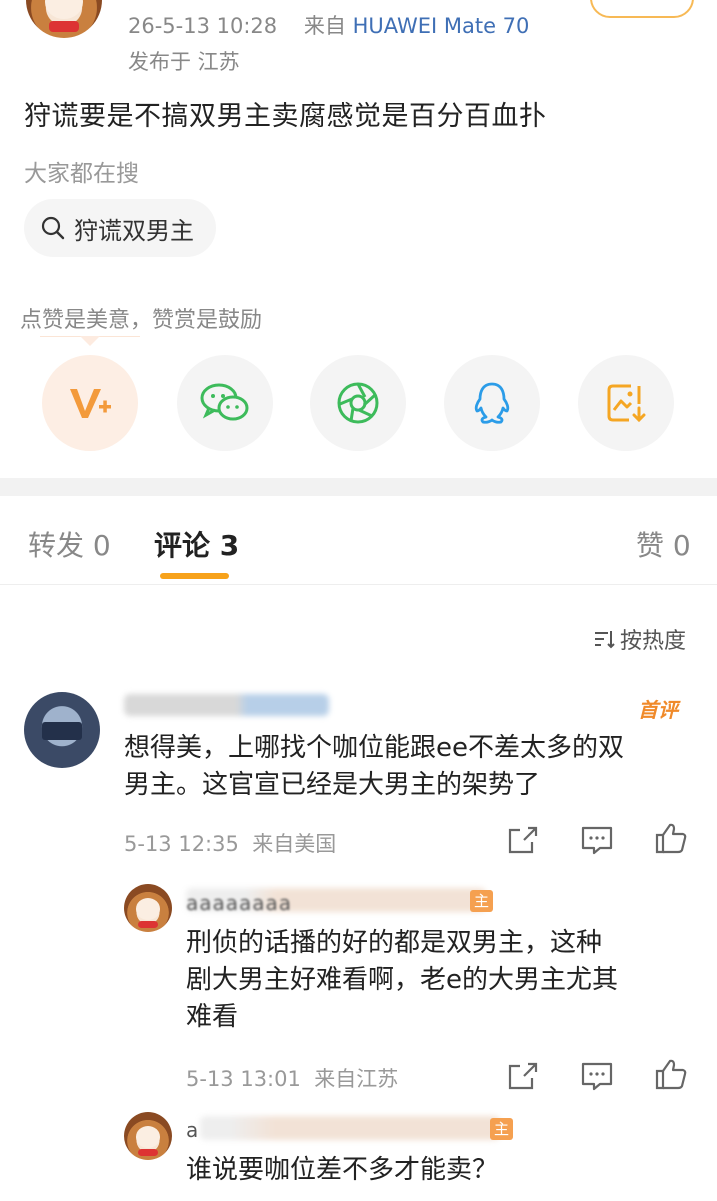 The width and height of the screenshot is (717, 1201). I want to click on save-image-button, so click(626, 403).